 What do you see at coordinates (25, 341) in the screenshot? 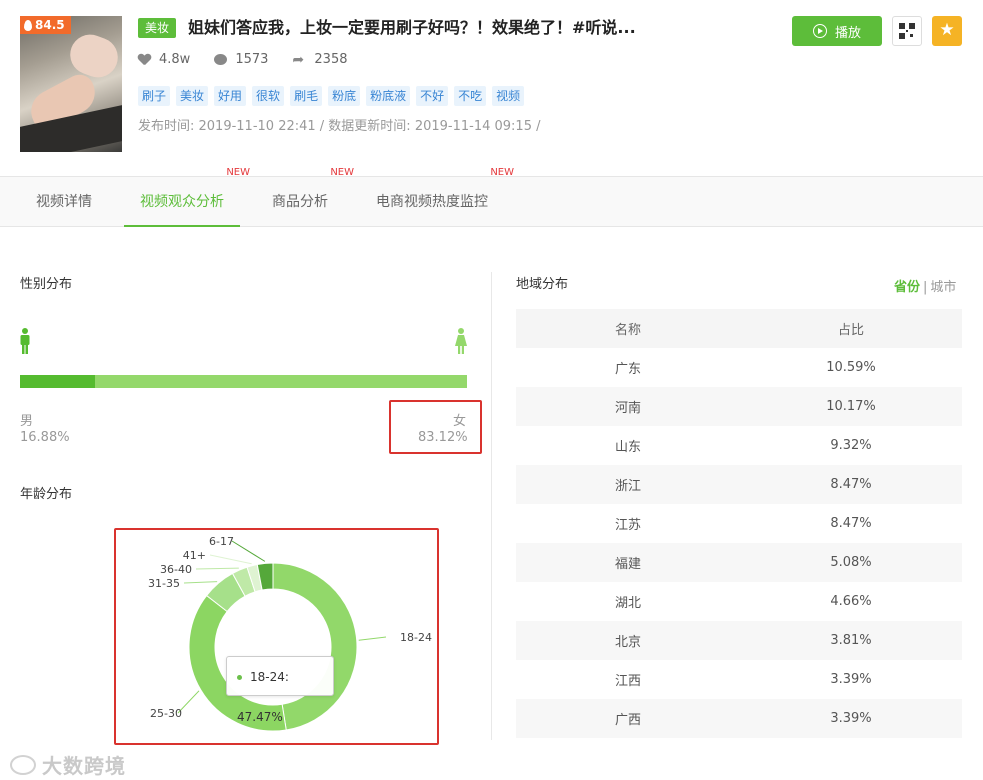
I see `male-icon` at bounding box center [25, 341].